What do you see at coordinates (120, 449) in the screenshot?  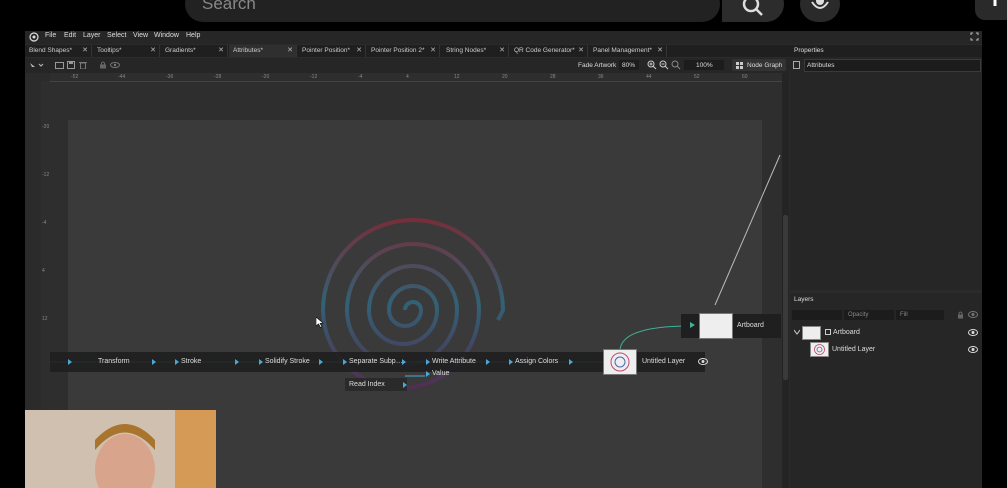 I see `webcam-overlay` at bounding box center [120, 449].